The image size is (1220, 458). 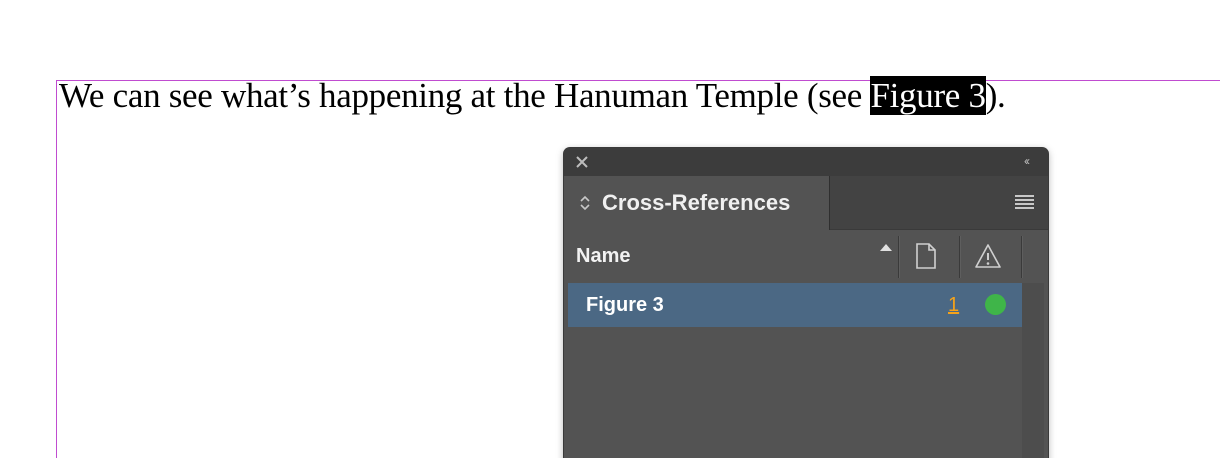 I want to click on page-icon, so click(x=926, y=256).